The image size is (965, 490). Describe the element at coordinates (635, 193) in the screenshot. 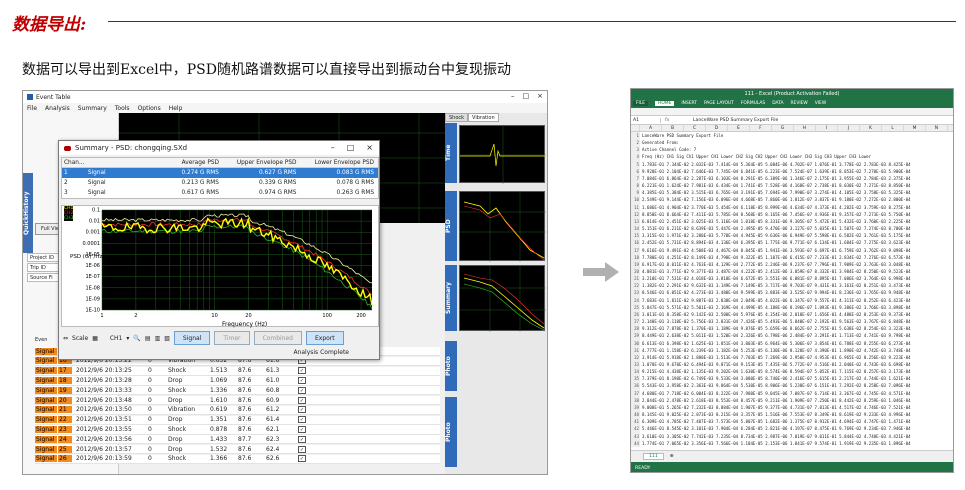

I see `row-number: 9` at that location.